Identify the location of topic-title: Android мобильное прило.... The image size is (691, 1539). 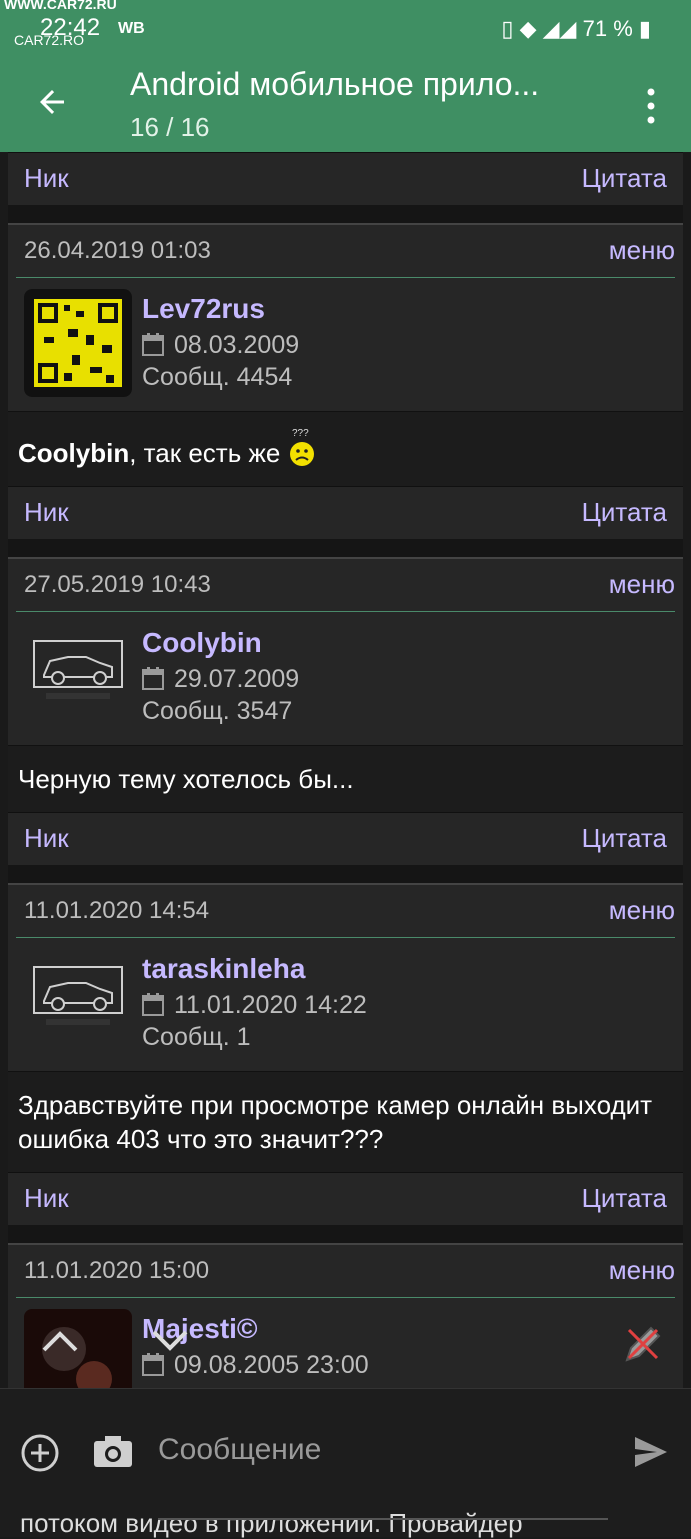
(335, 84).